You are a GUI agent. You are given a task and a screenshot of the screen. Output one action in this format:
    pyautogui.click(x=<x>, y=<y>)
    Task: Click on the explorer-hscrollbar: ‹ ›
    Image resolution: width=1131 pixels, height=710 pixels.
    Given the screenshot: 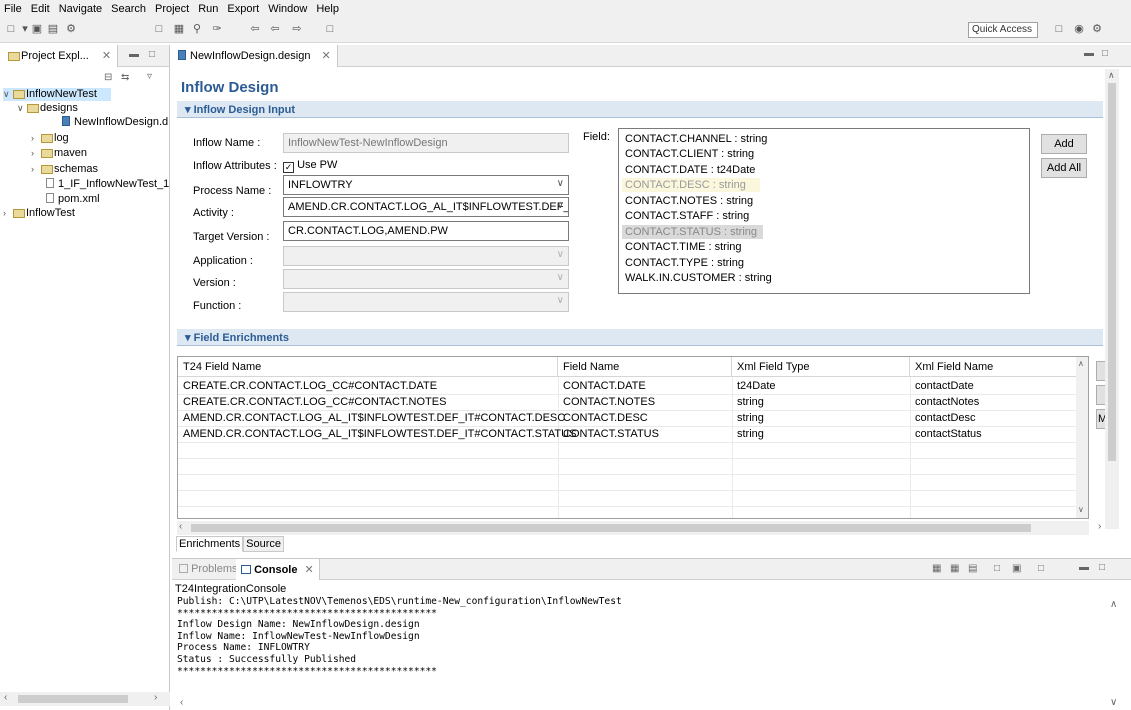 What is the action you would take?
    pyautogui.click(x=85, y=699)
    